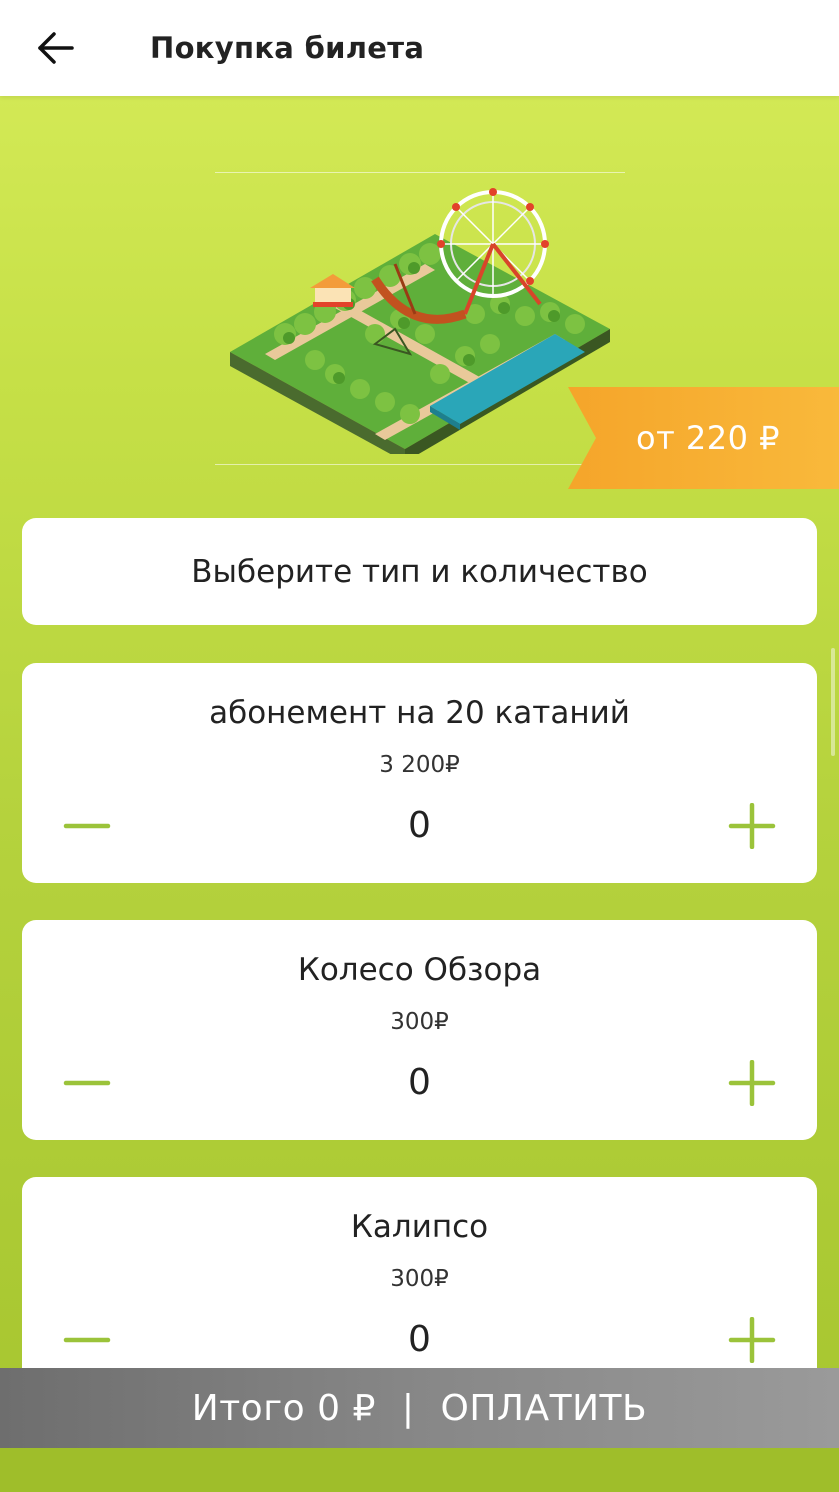 The width and height of the screenshot is (839, 1492). Describe the element at coordinates (419, 713) in the screenshot. I see `ticket-name: абонемент на 20 катаний` at that location.